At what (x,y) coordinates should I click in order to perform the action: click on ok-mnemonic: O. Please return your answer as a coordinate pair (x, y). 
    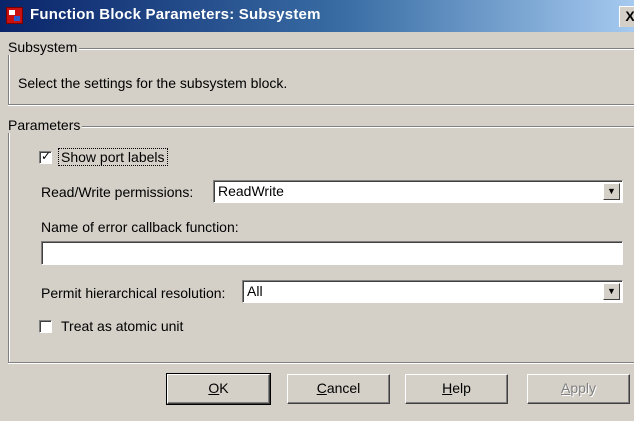
    Looking at the image, I should click on (214, 388).